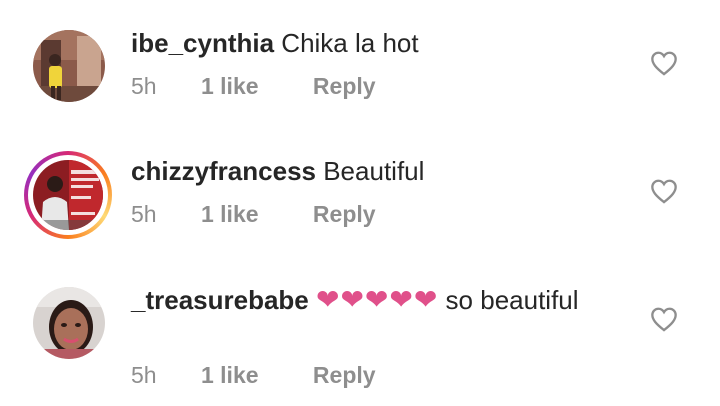 The image size is (720, 406). I want to click on comment-text: chizzyfrancess Beautiful, so click(381, 171).